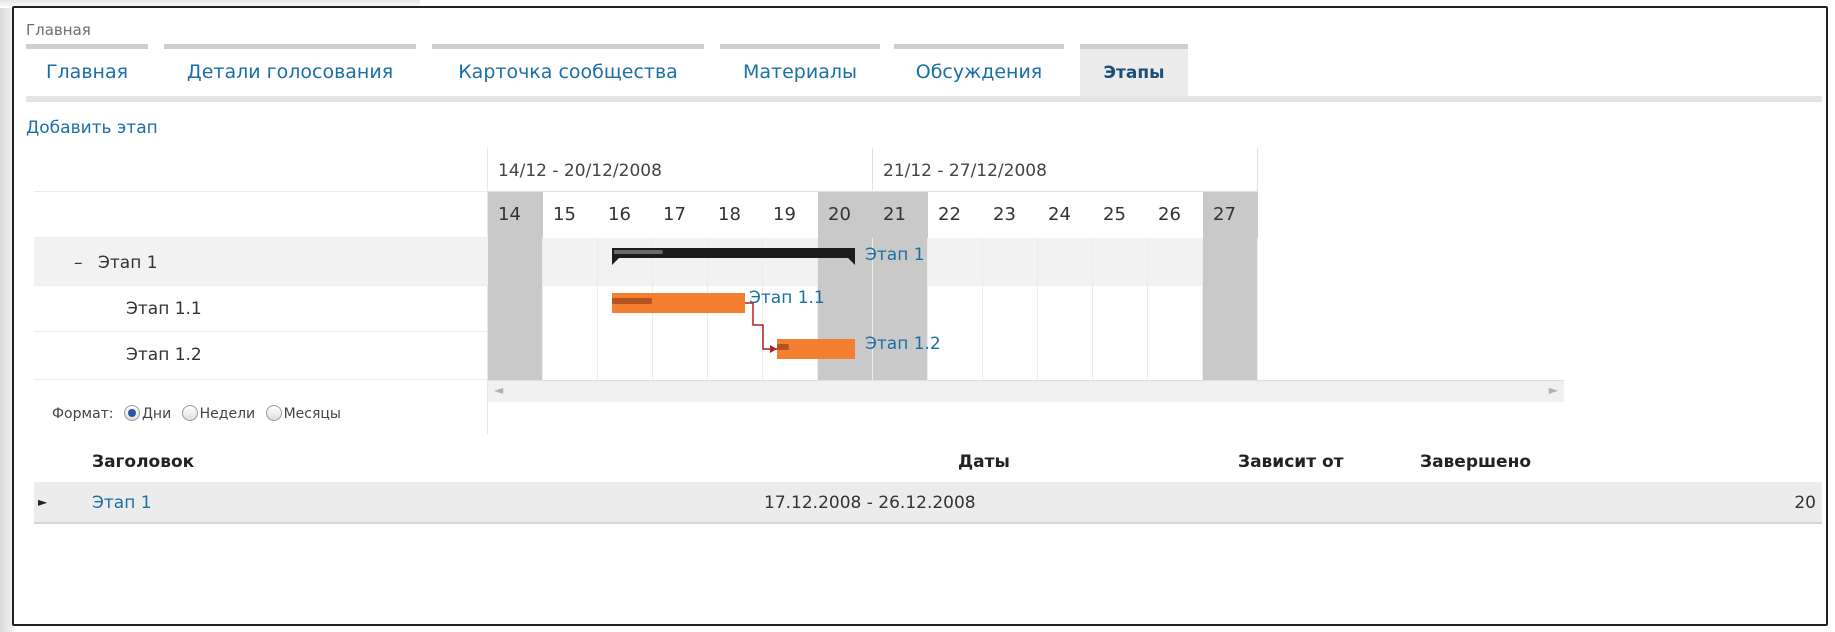 This screenshot has width=1835, height=632. Describe the element at coordinates (273, 413) in the screenshot. I see `format-months-radio` at that location.